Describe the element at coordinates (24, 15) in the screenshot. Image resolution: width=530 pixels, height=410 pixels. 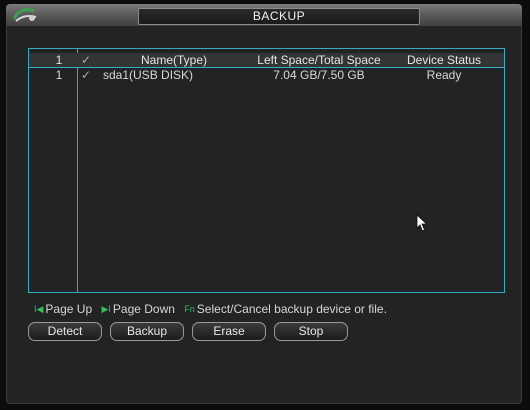
I see `dvr-logo-icon` at that location.